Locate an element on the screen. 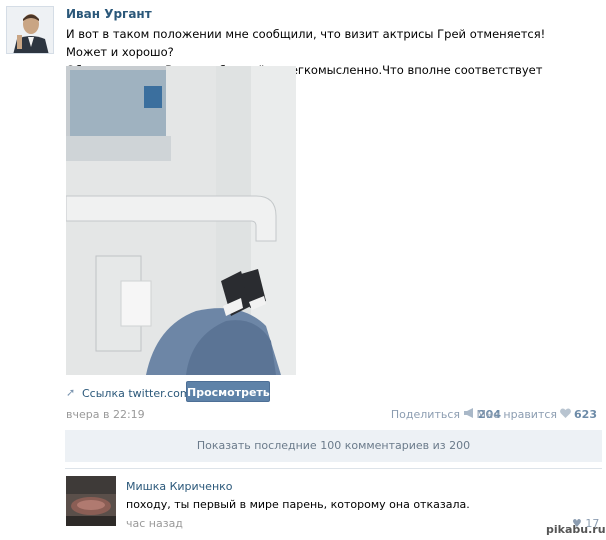  comment-author-link: Мишка Кириченко is located at coordinates (179, 486).